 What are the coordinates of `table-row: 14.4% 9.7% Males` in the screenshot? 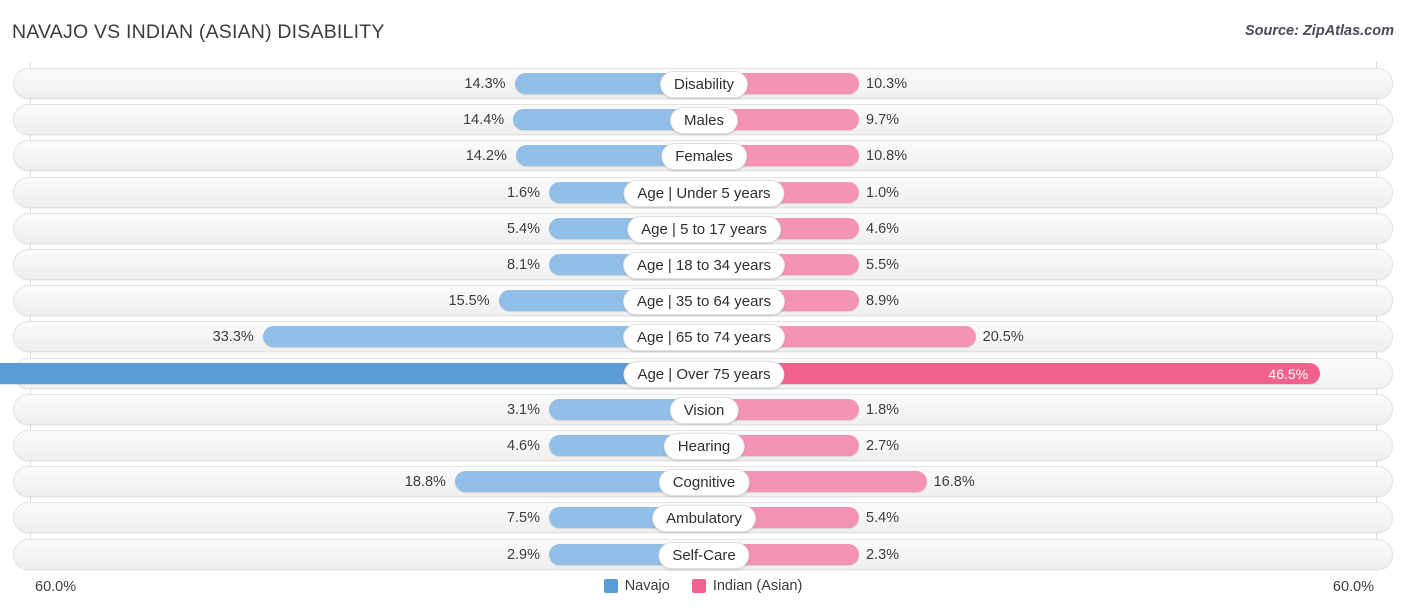 It's located at (703, 120).